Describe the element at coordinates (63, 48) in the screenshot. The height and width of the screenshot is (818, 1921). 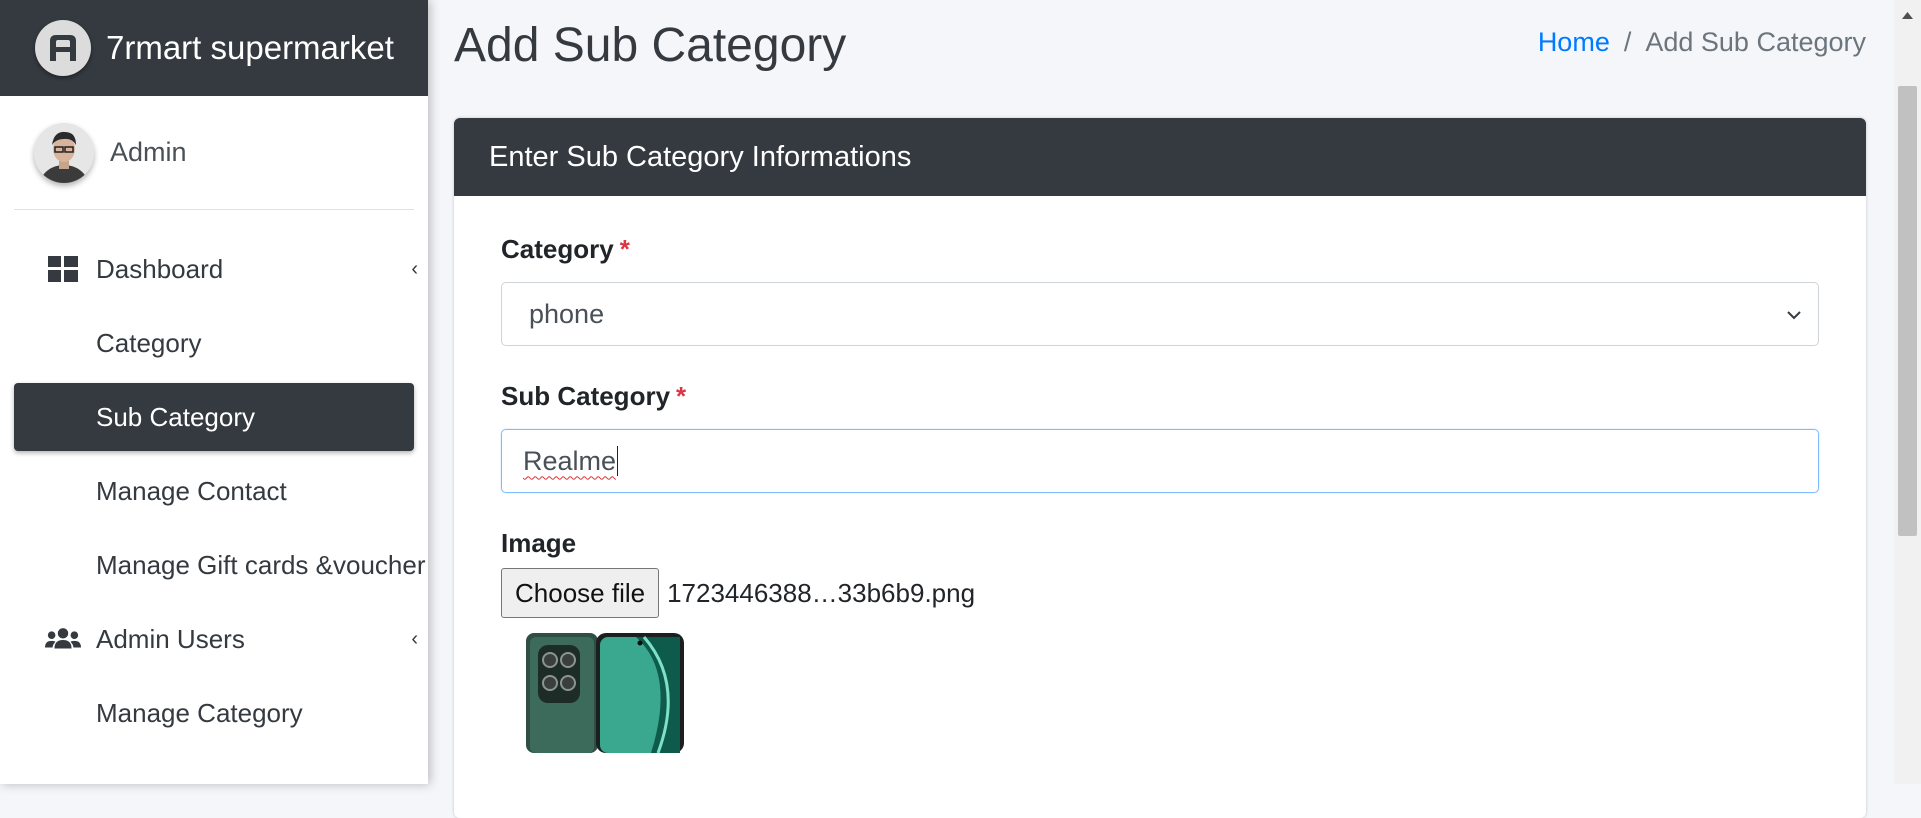
I see `brand-logo-icon` at that location.